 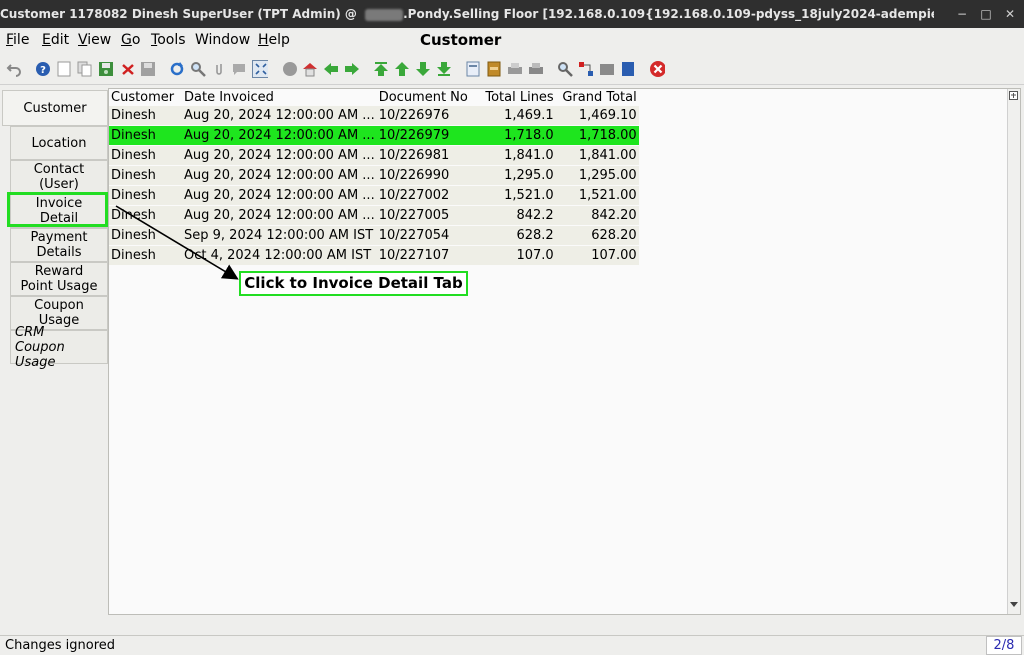 What do you see at coordinates (59, 177) in the screenshot?
I see `tab-contact-user: Contact (User)` at bounding box center [59, 177].